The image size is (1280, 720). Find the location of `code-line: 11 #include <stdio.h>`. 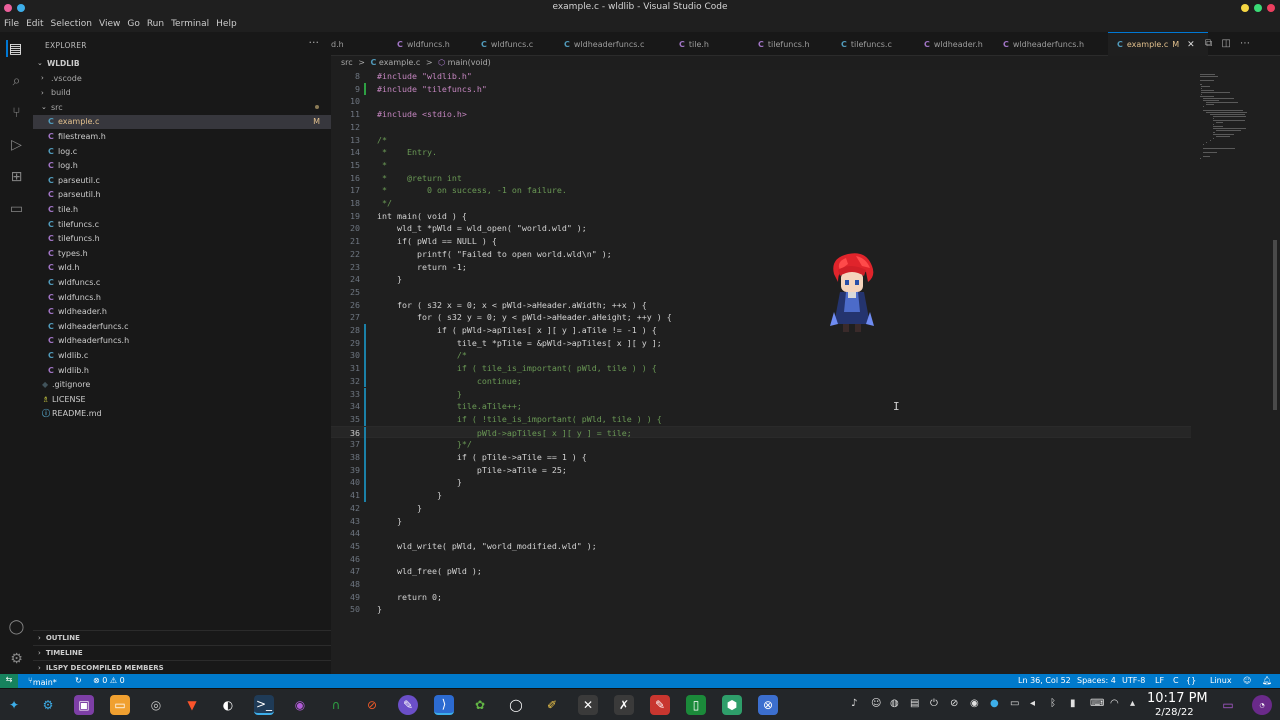

code-line: 11 #include <stdio.h> is located at coordinates (761, 114).